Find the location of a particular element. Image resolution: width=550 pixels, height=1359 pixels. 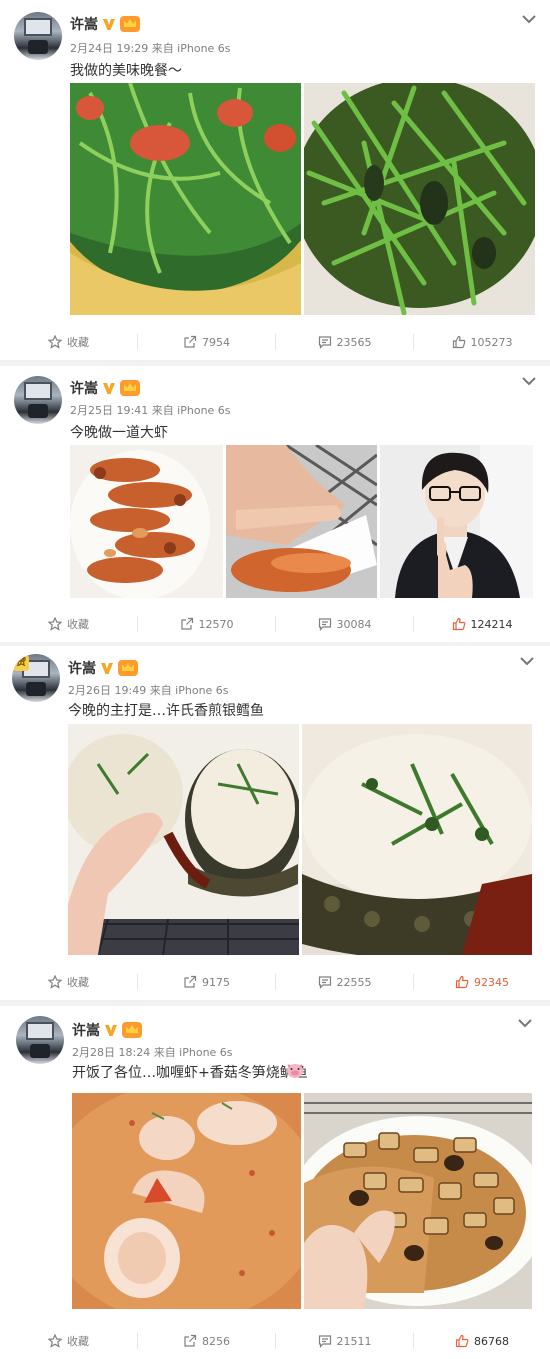

post-text: 今晚的主打是…许氏香煎银鳕鱼 is located at coordinates (166, 711).